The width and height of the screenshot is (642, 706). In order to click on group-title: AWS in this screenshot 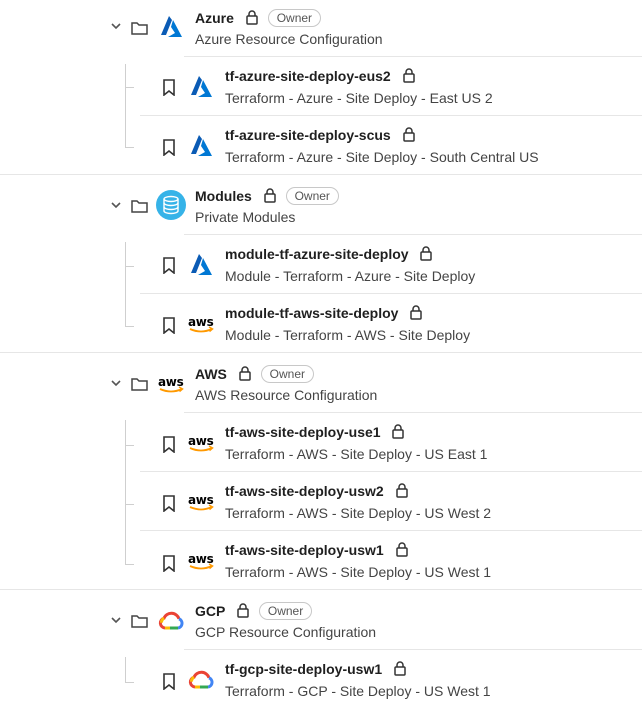, I will do `click(211, 374)`.